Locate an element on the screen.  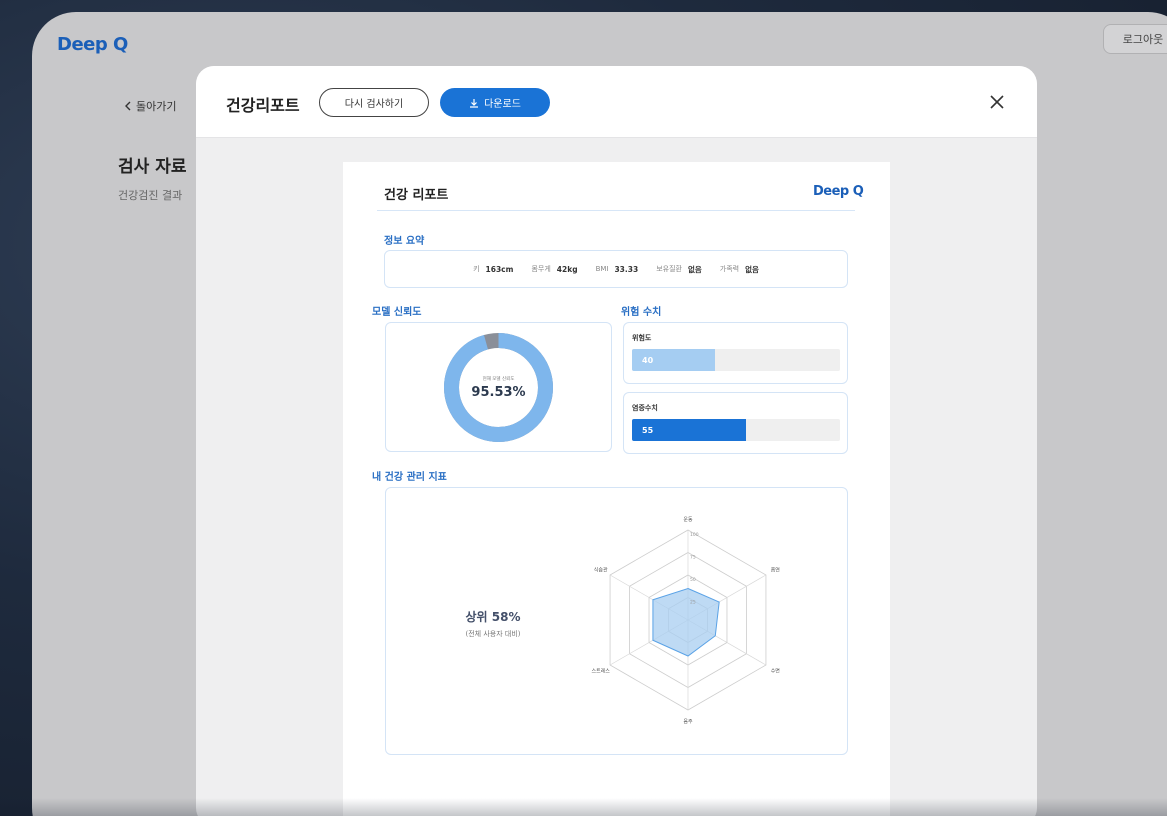
summary-label: 몸무게 is located at coordinates (541, 269).